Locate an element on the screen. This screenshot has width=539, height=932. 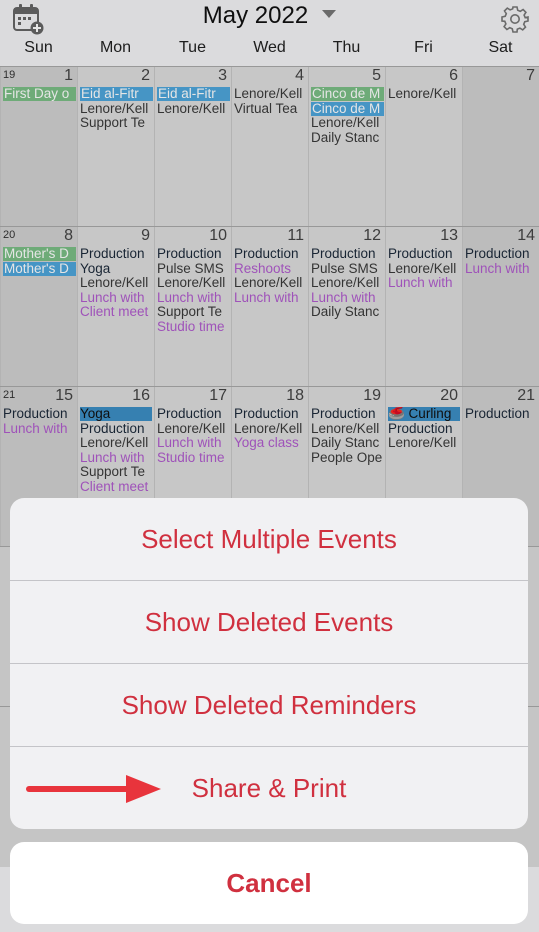
show-deleted-events-button: Show Deleted Events is located at coordinates (269, 621).